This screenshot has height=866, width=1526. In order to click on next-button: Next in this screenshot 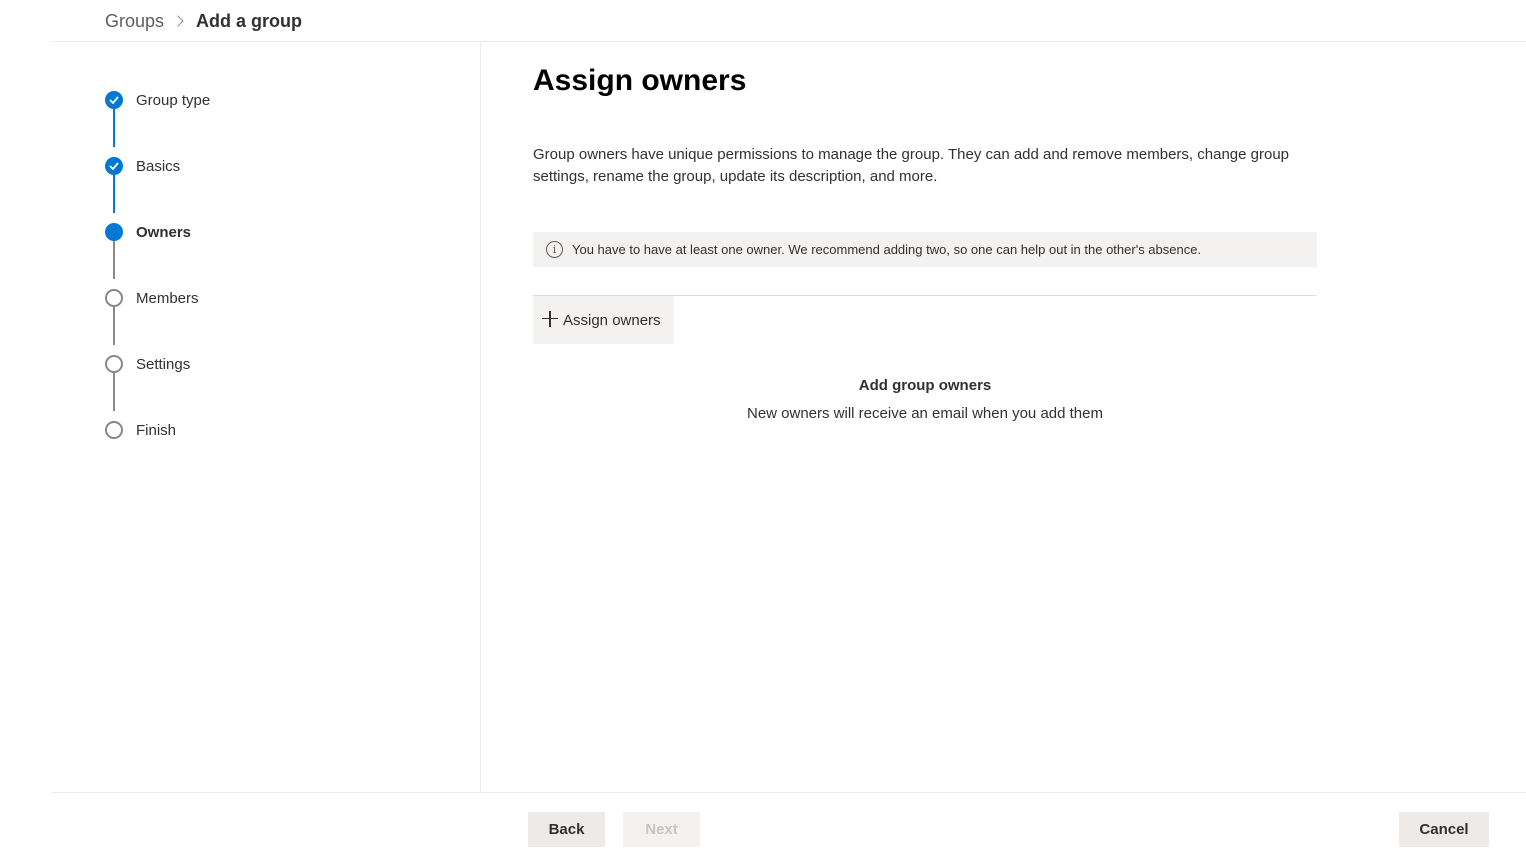, I will do `click(661, 829)`.